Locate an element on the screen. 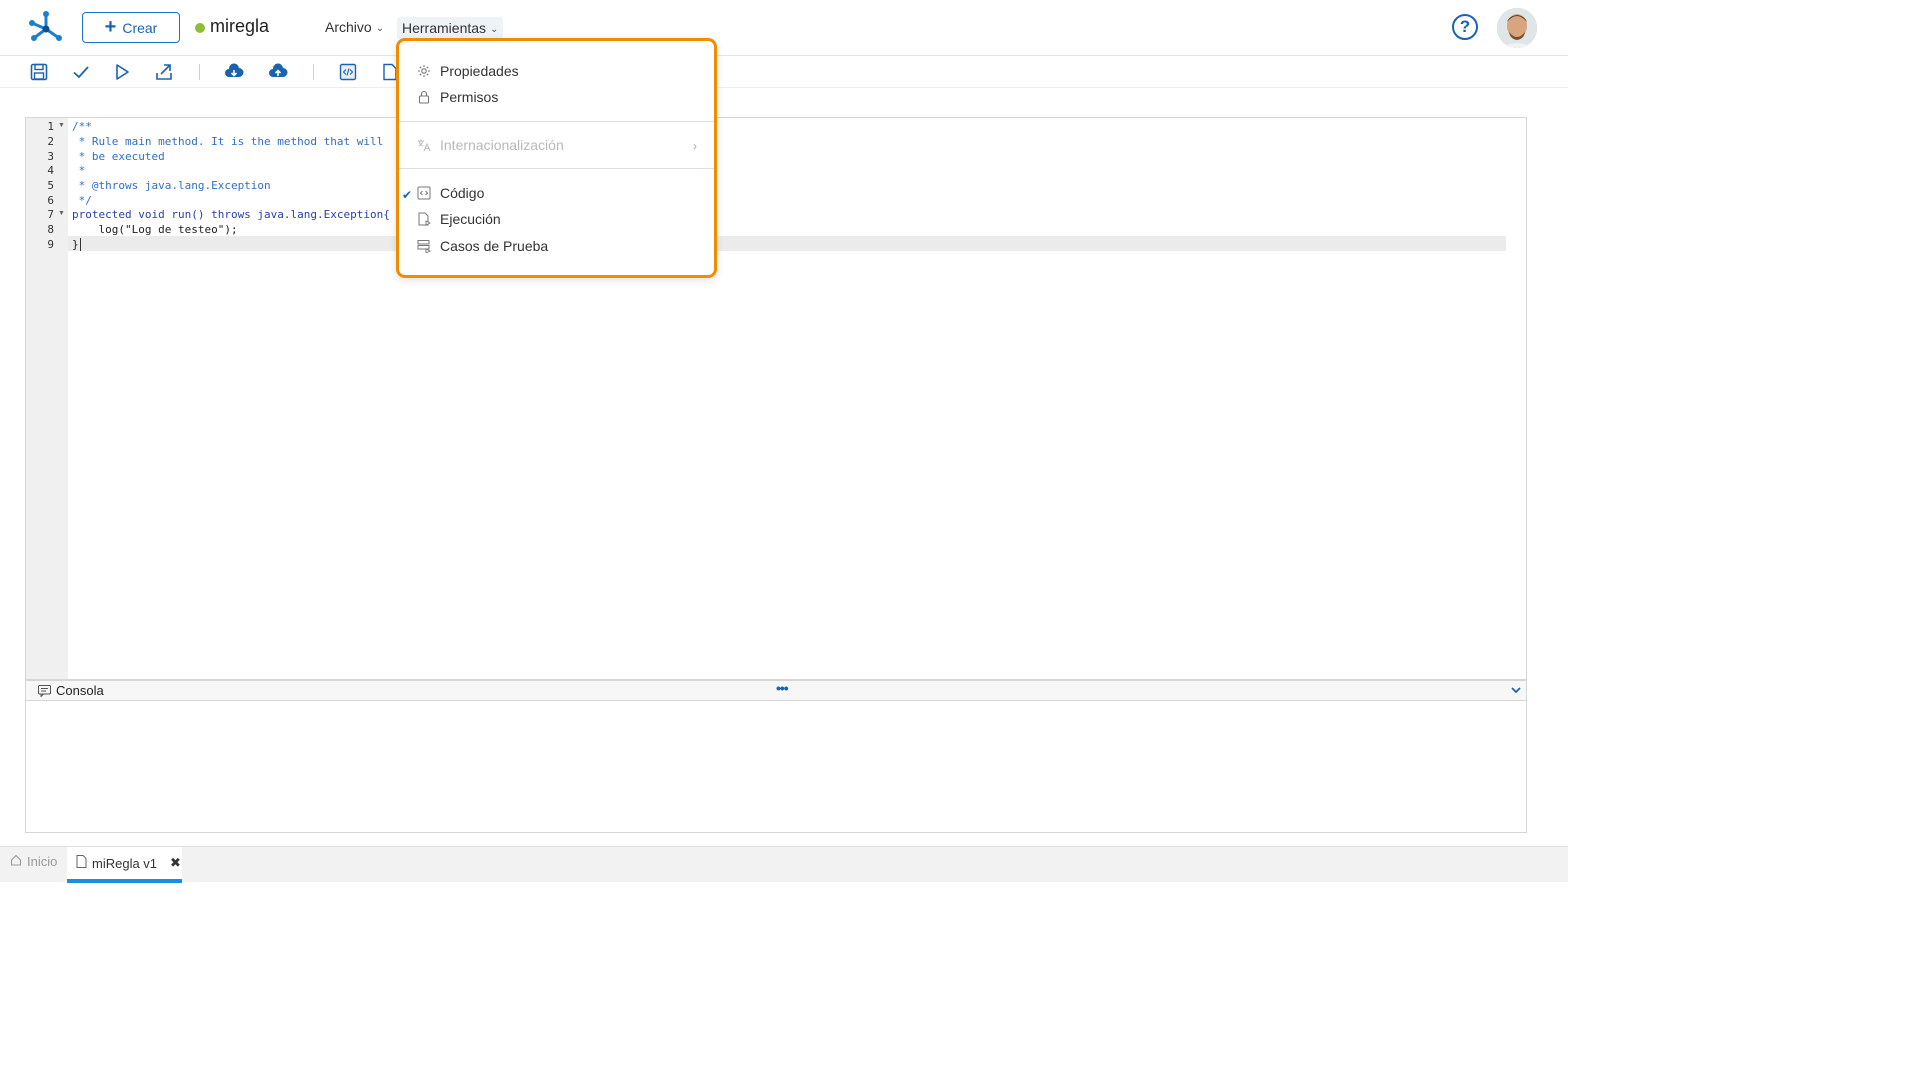 The image size is (1920, 1080). line-number: 2 is located at coordinates (50, 141).